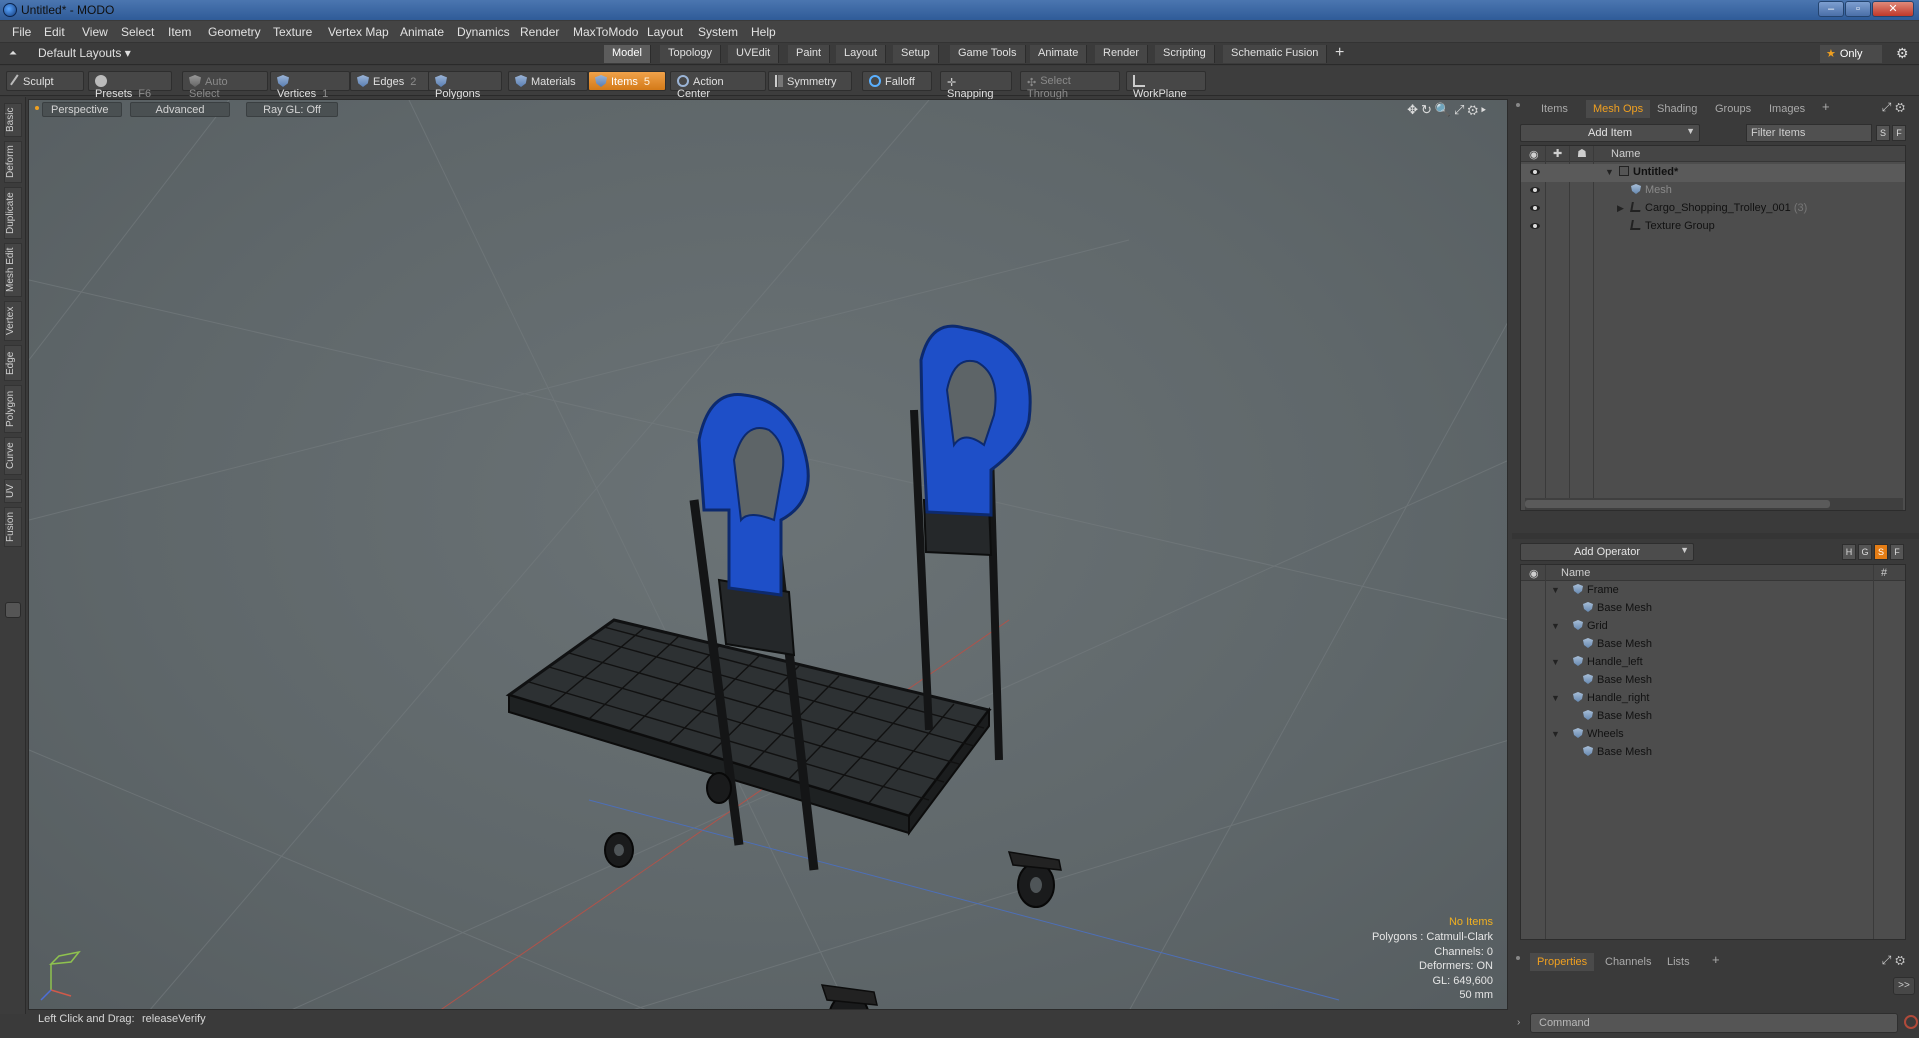 Image resolution: width=1919 pixels, height=1038 pixels. What do you see at coordinates (1122, 54) in the screenshot?
I see `tab-render: Render` at bounding box center [1122, 54].